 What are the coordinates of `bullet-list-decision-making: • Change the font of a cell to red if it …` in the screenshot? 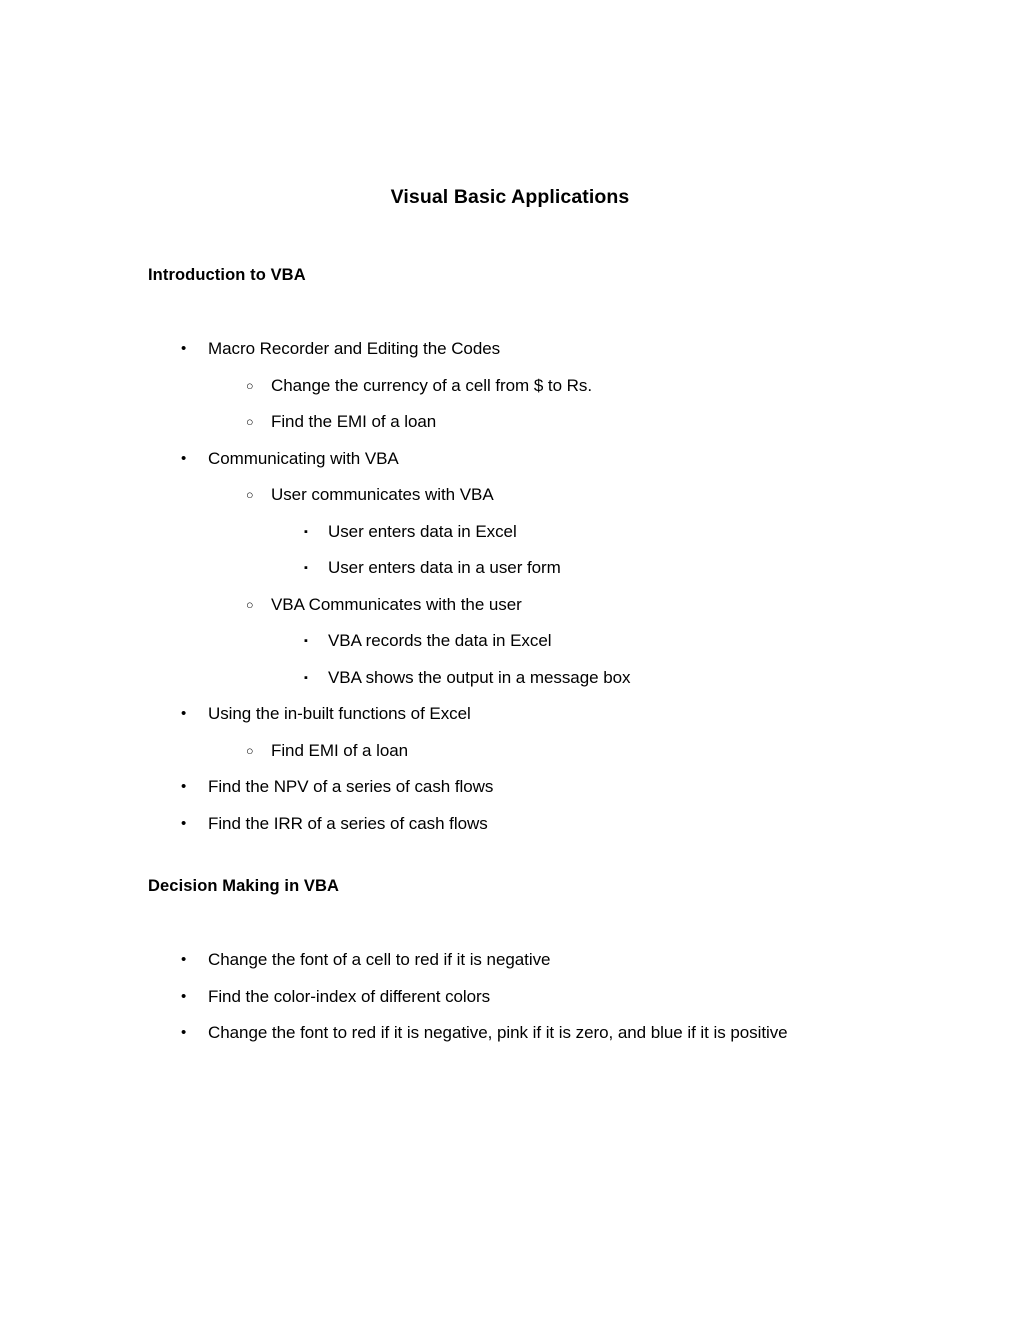 It's located at (510, 997).